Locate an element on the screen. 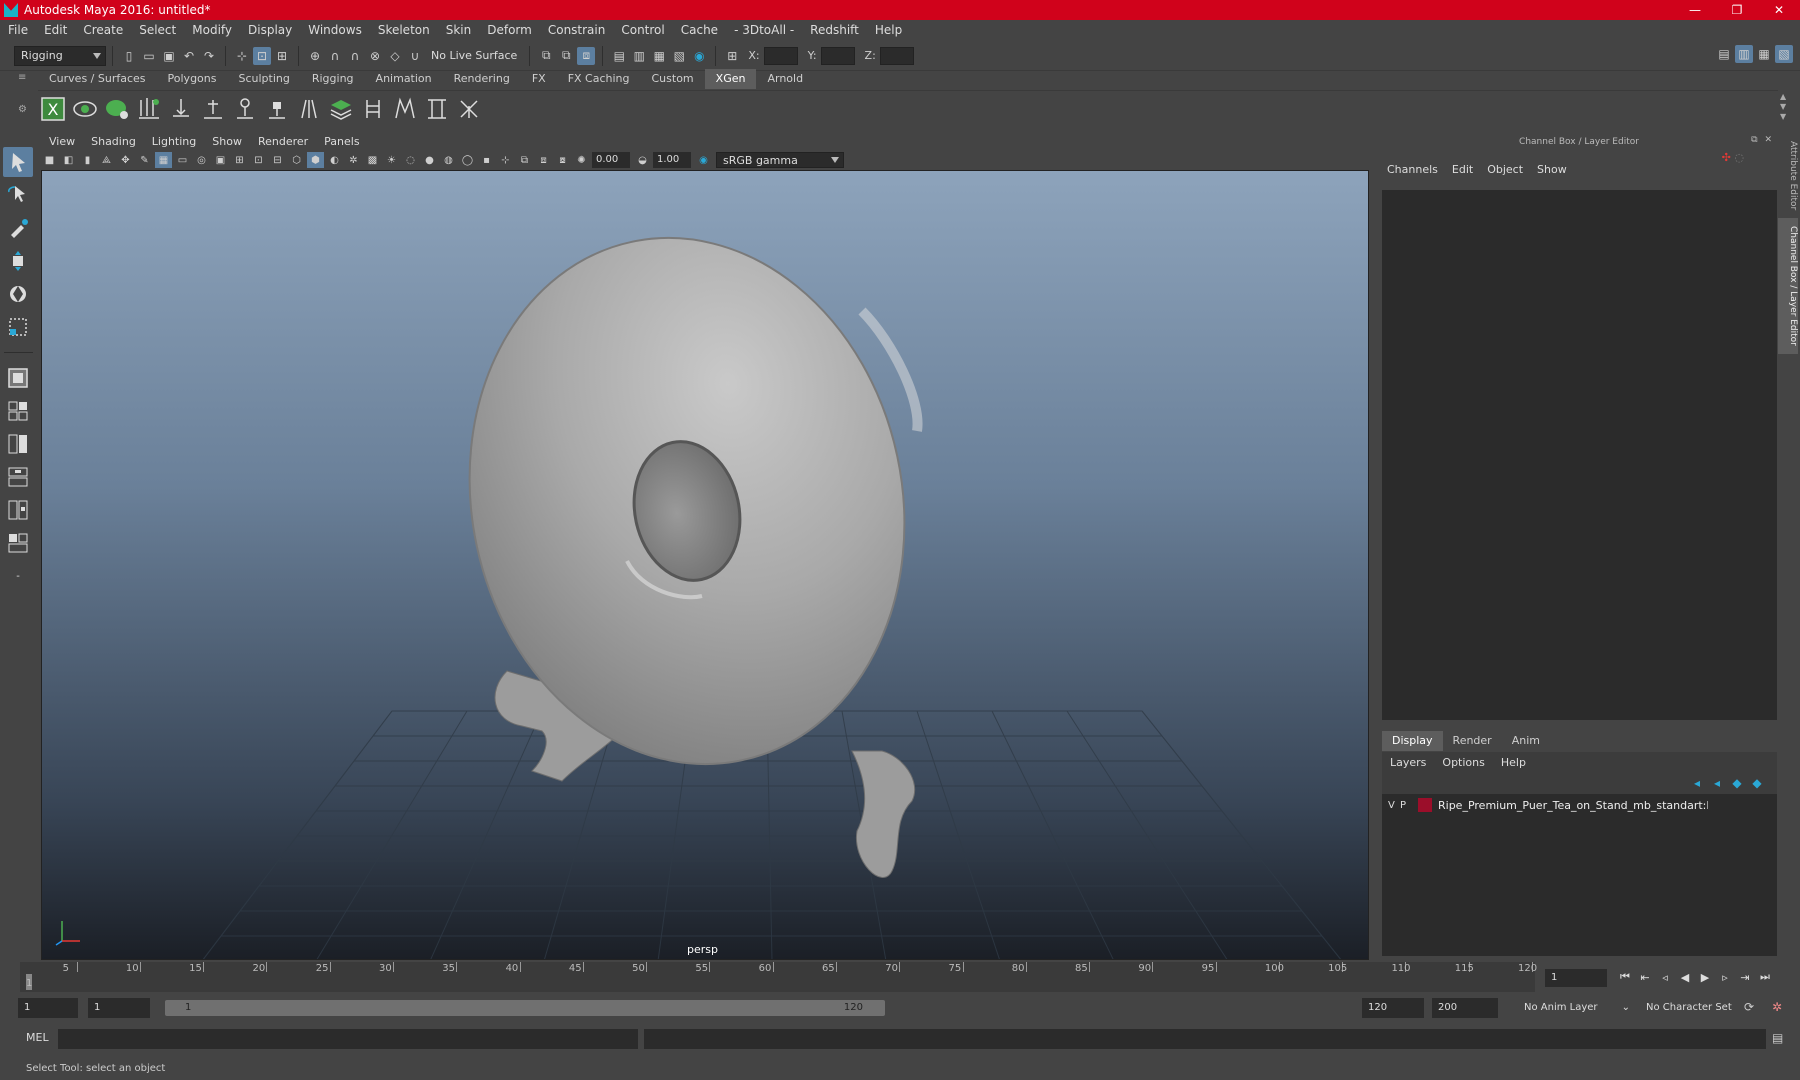 The image size is (1800, 1080). lasso-tool-icon is located at coordinates (18, 195).